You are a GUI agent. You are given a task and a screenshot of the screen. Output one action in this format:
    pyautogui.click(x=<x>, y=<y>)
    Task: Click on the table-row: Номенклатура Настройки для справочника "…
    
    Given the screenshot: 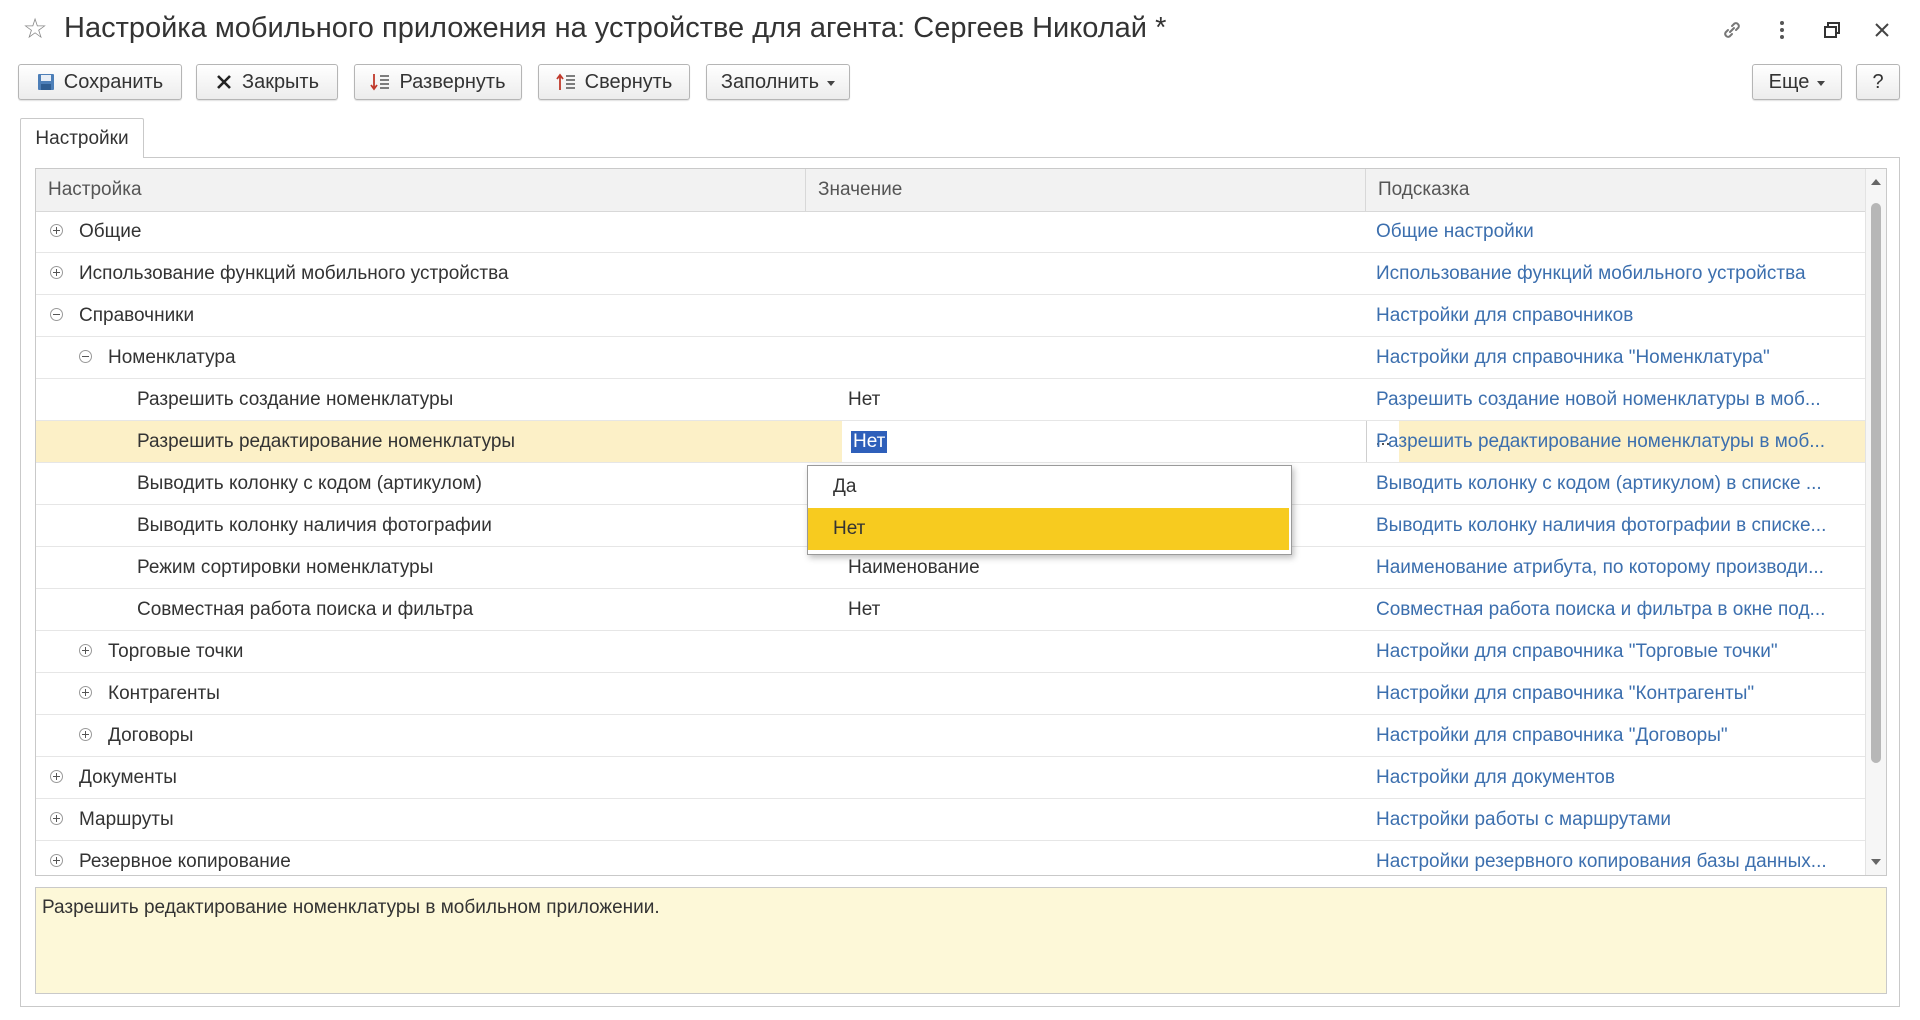 What is the action you would take?
    pyautogui.click(x=951, y=358)
    